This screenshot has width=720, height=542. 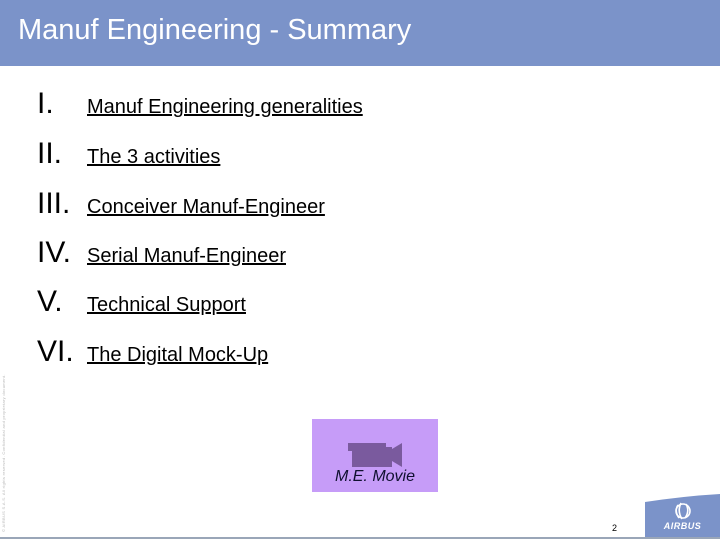 What do you see at coordinates (615, 528) in the screenshot?
I see `page-number: 2` at bounding box center [615, 528].